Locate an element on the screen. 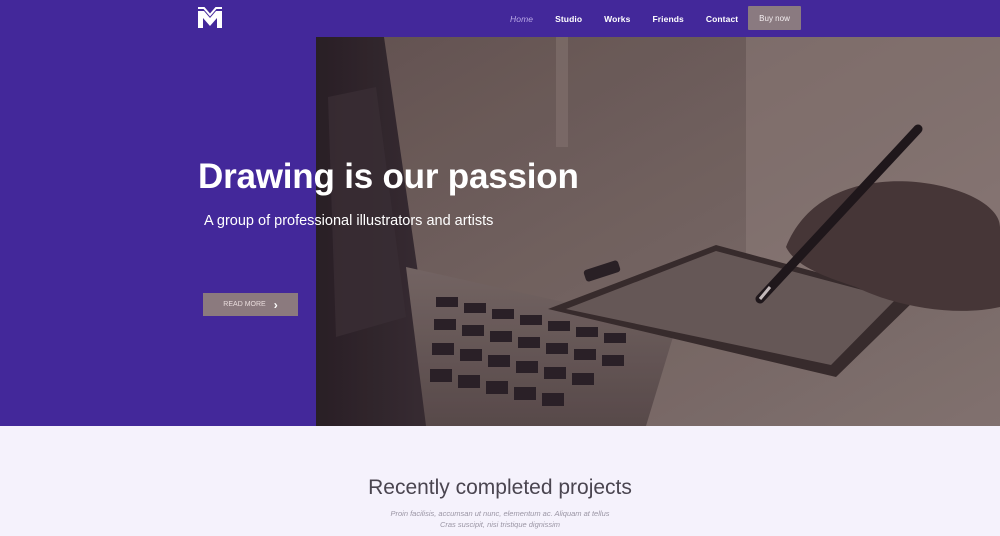 The height and width of the screenshot is (536, 1000). logo-icon is located at coordinates (210, 18).